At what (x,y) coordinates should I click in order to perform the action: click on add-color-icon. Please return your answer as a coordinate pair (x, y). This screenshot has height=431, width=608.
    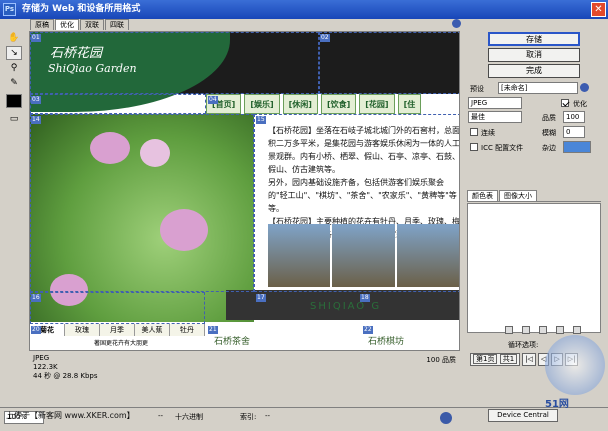
    Looking at the image, I should click on (560, 330).